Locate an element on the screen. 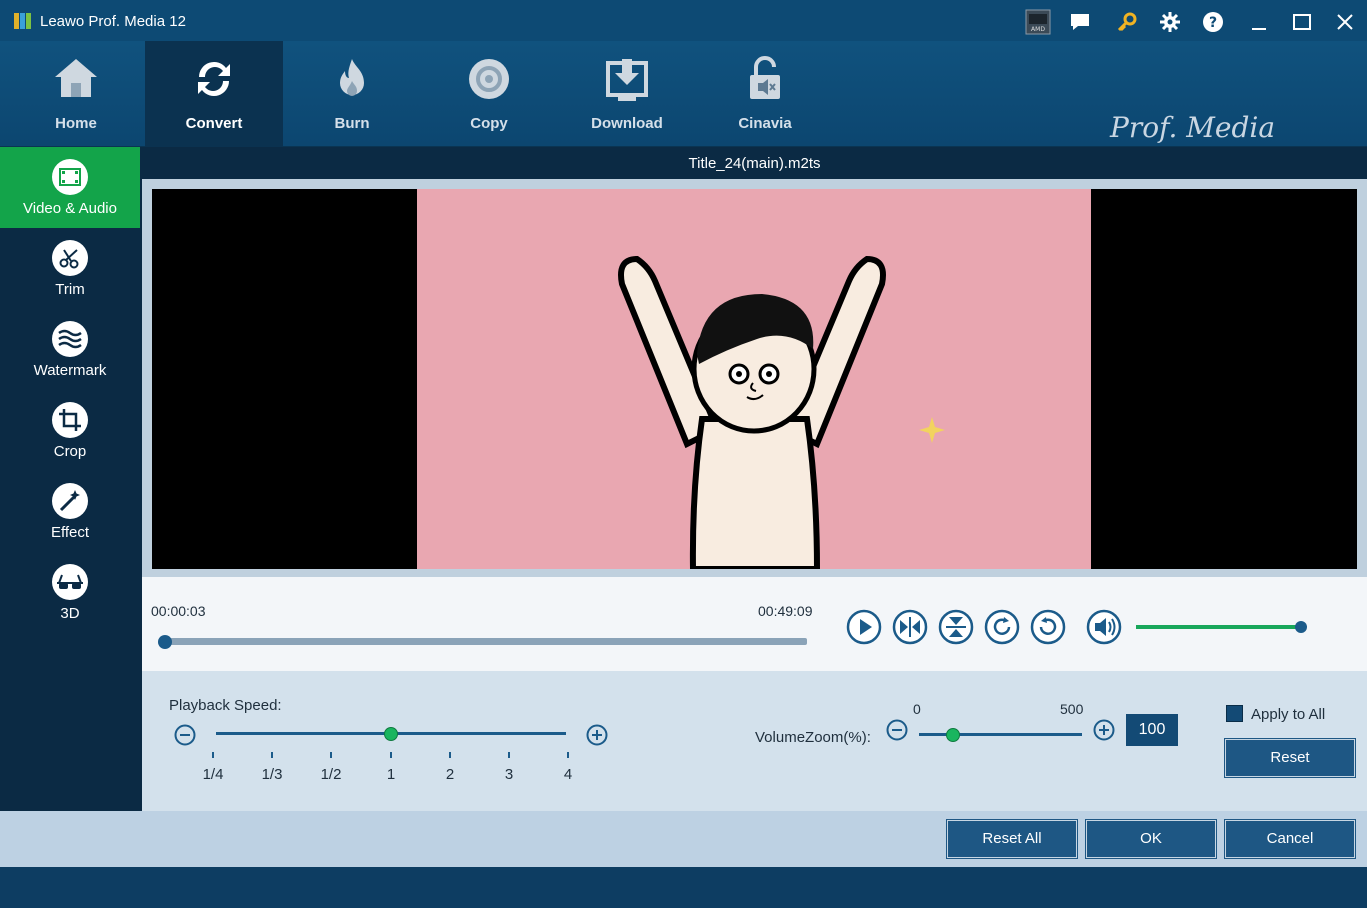  current-time: 00:00:03 is located at coordinates (178, 611).